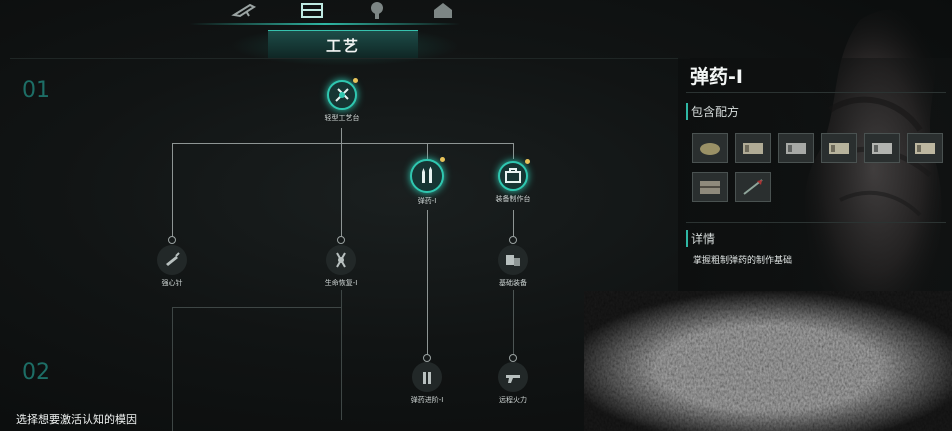 This screenshot has height=431, width=952. Describe the element at coordinates (427, 400) in the screenshot. I see `node-label: 弹药进阶-I` at that location.